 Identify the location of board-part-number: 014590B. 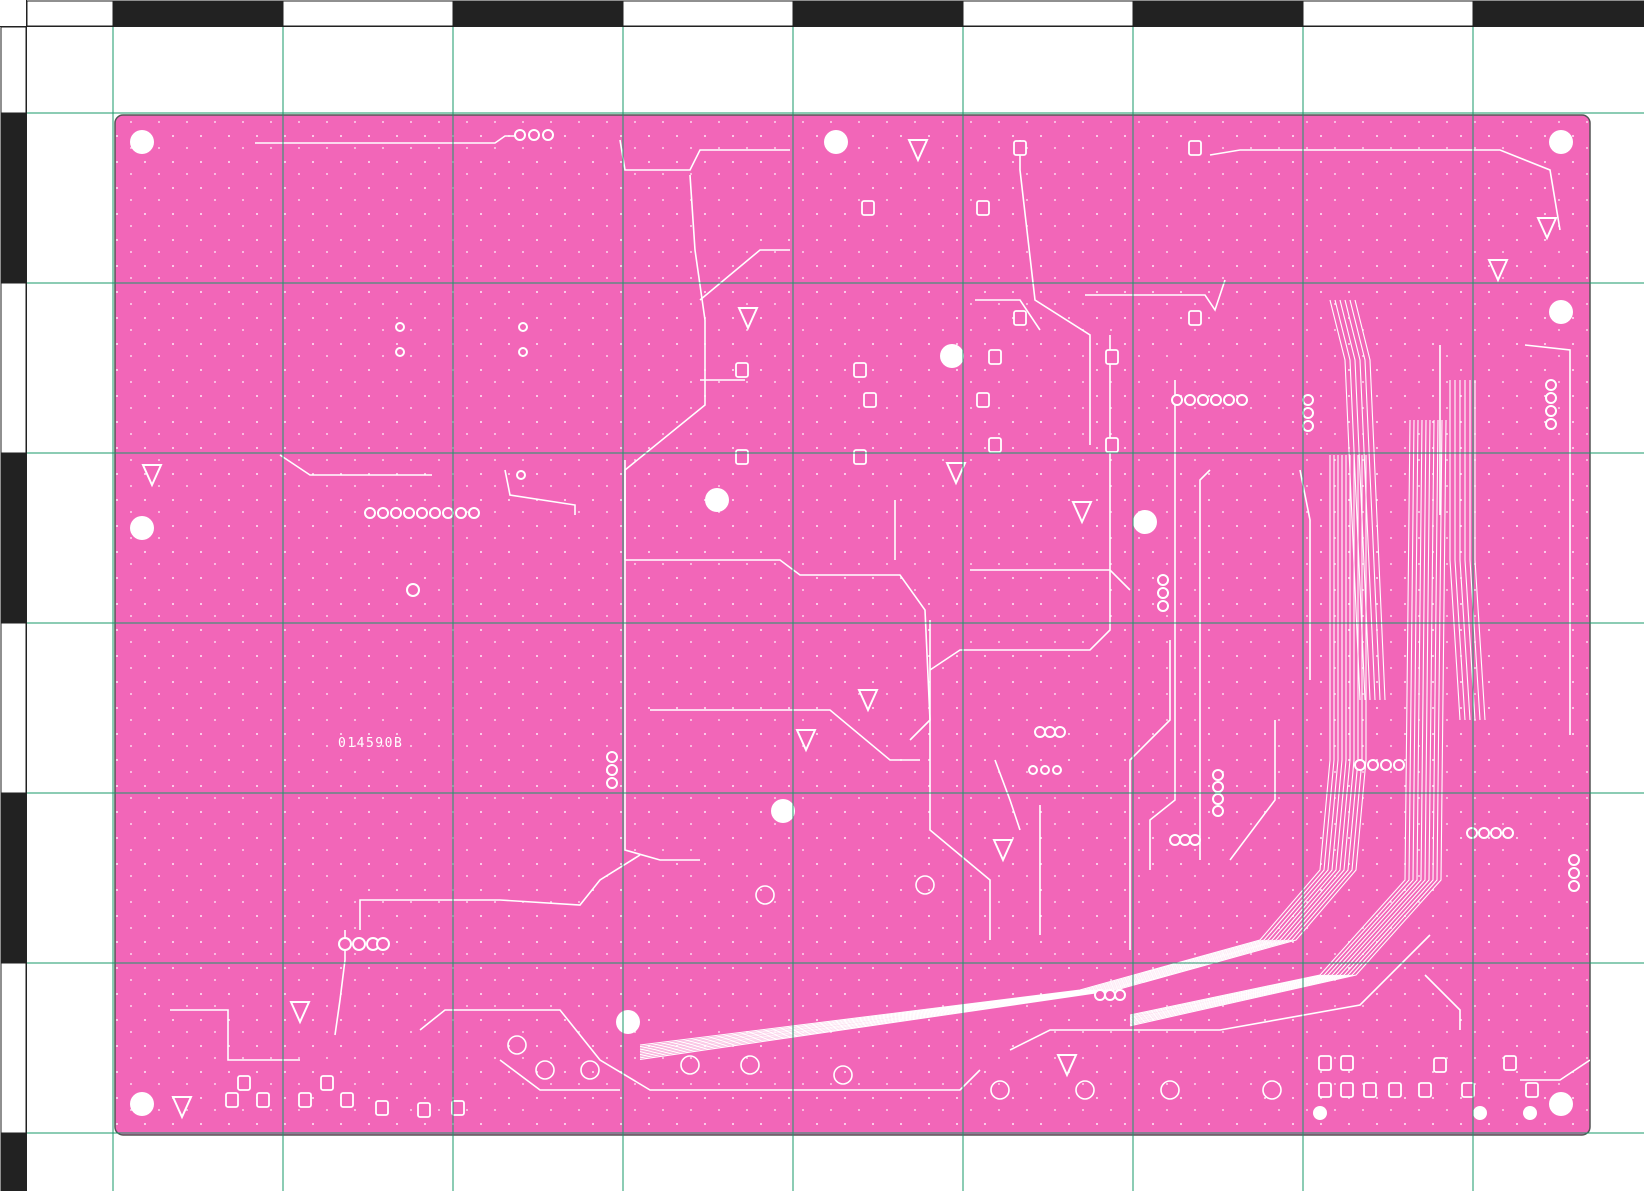
(370, 743).